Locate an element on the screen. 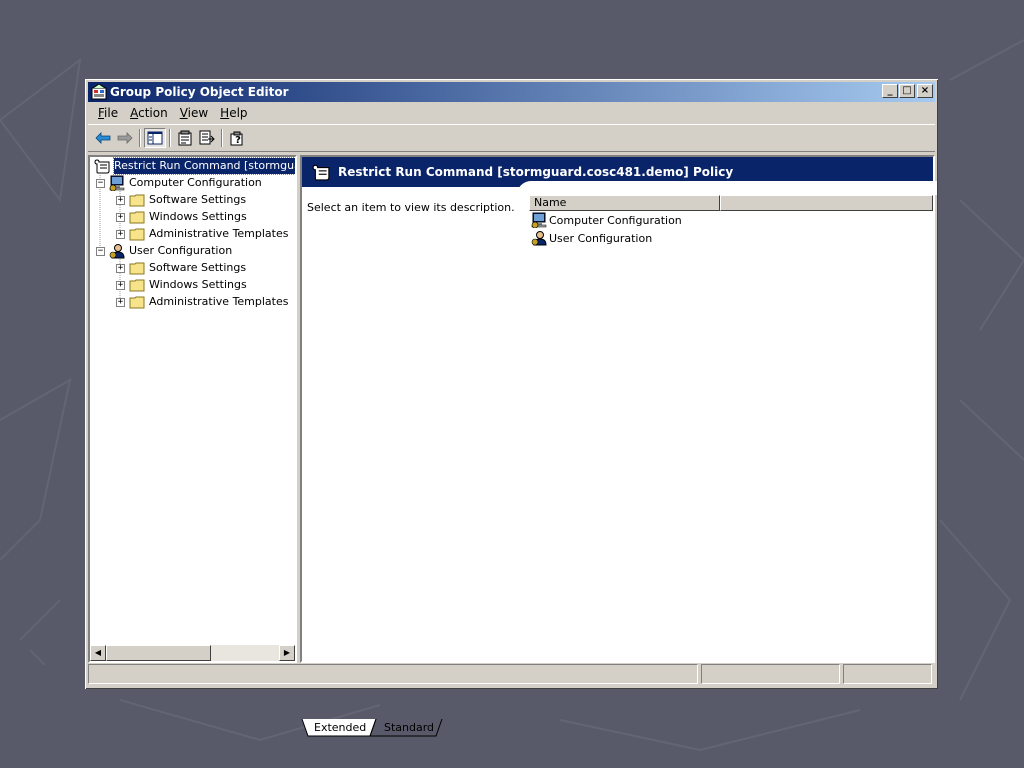  help-icon: ? is located at coordinates (236, 138).